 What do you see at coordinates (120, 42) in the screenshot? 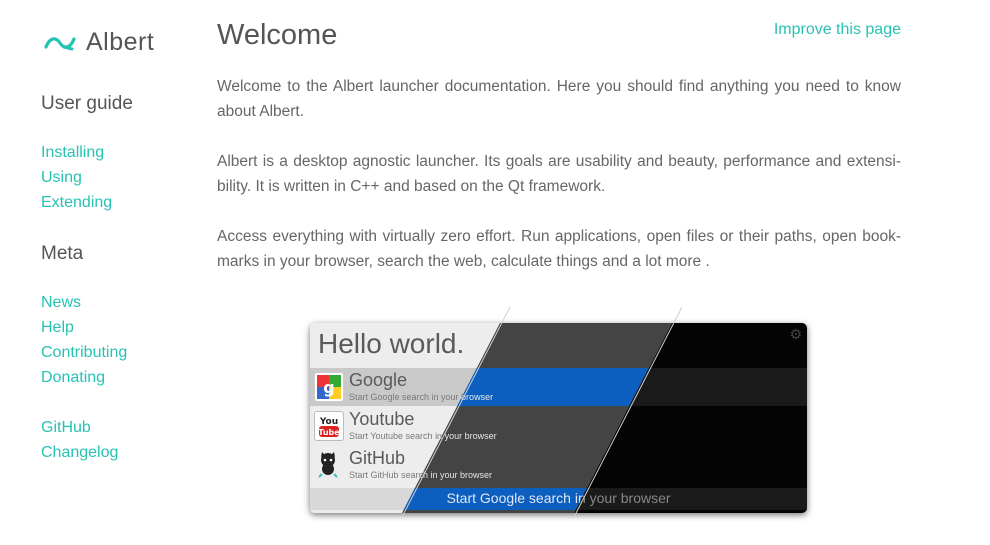
I see `brand-name: Albert` at bounding box center [120, 42].